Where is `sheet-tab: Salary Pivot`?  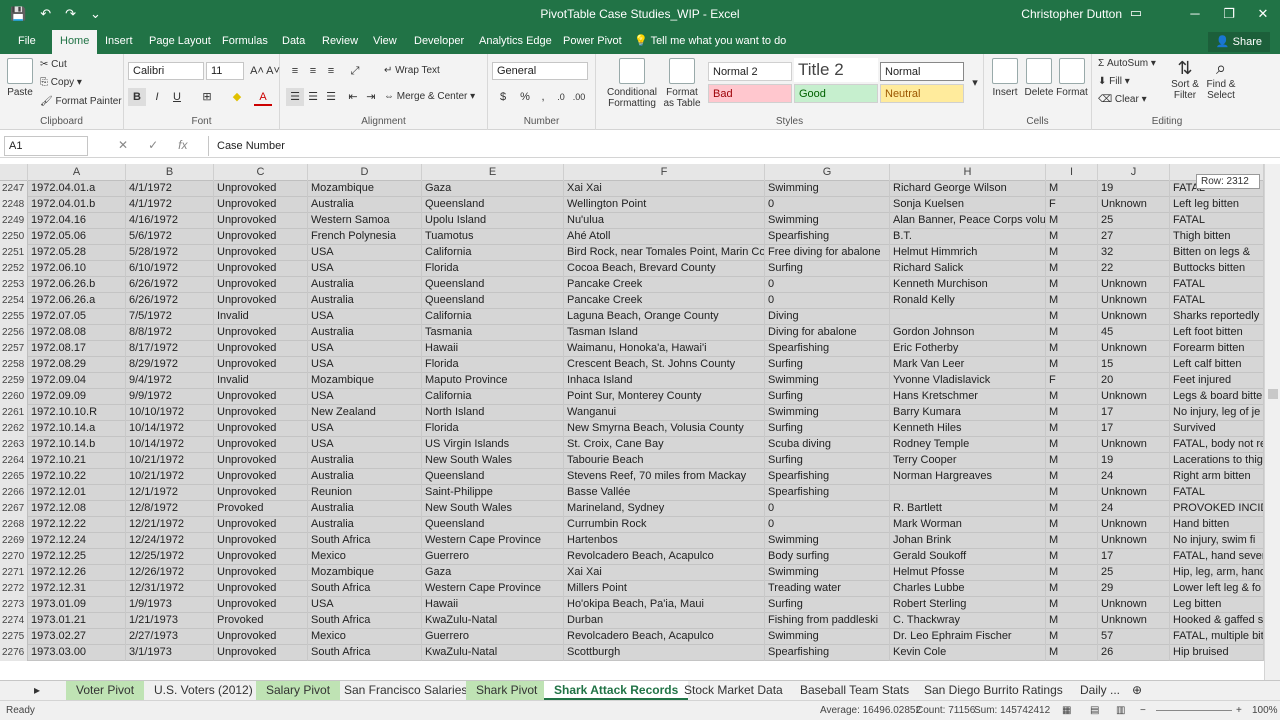 sheet-tab: Salary Pivot is located at coordinates (298, 690).